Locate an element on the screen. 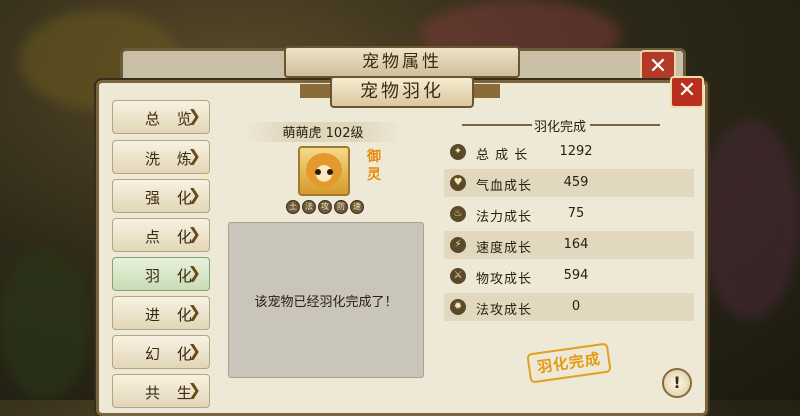 This screenshot has height=416, width=800. stat-value: 0 is located at coordinates (576, 306).